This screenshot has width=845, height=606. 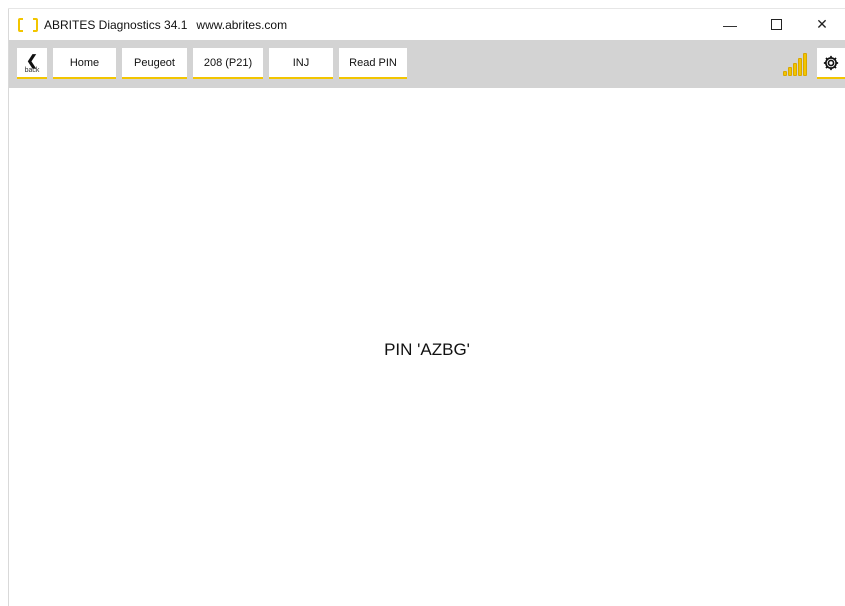 What do you see at coordinates (116, 24) in the screenshot?
I see `window-title: ABRITES Diagnostics 34.1` at bounding box center [116, 24].